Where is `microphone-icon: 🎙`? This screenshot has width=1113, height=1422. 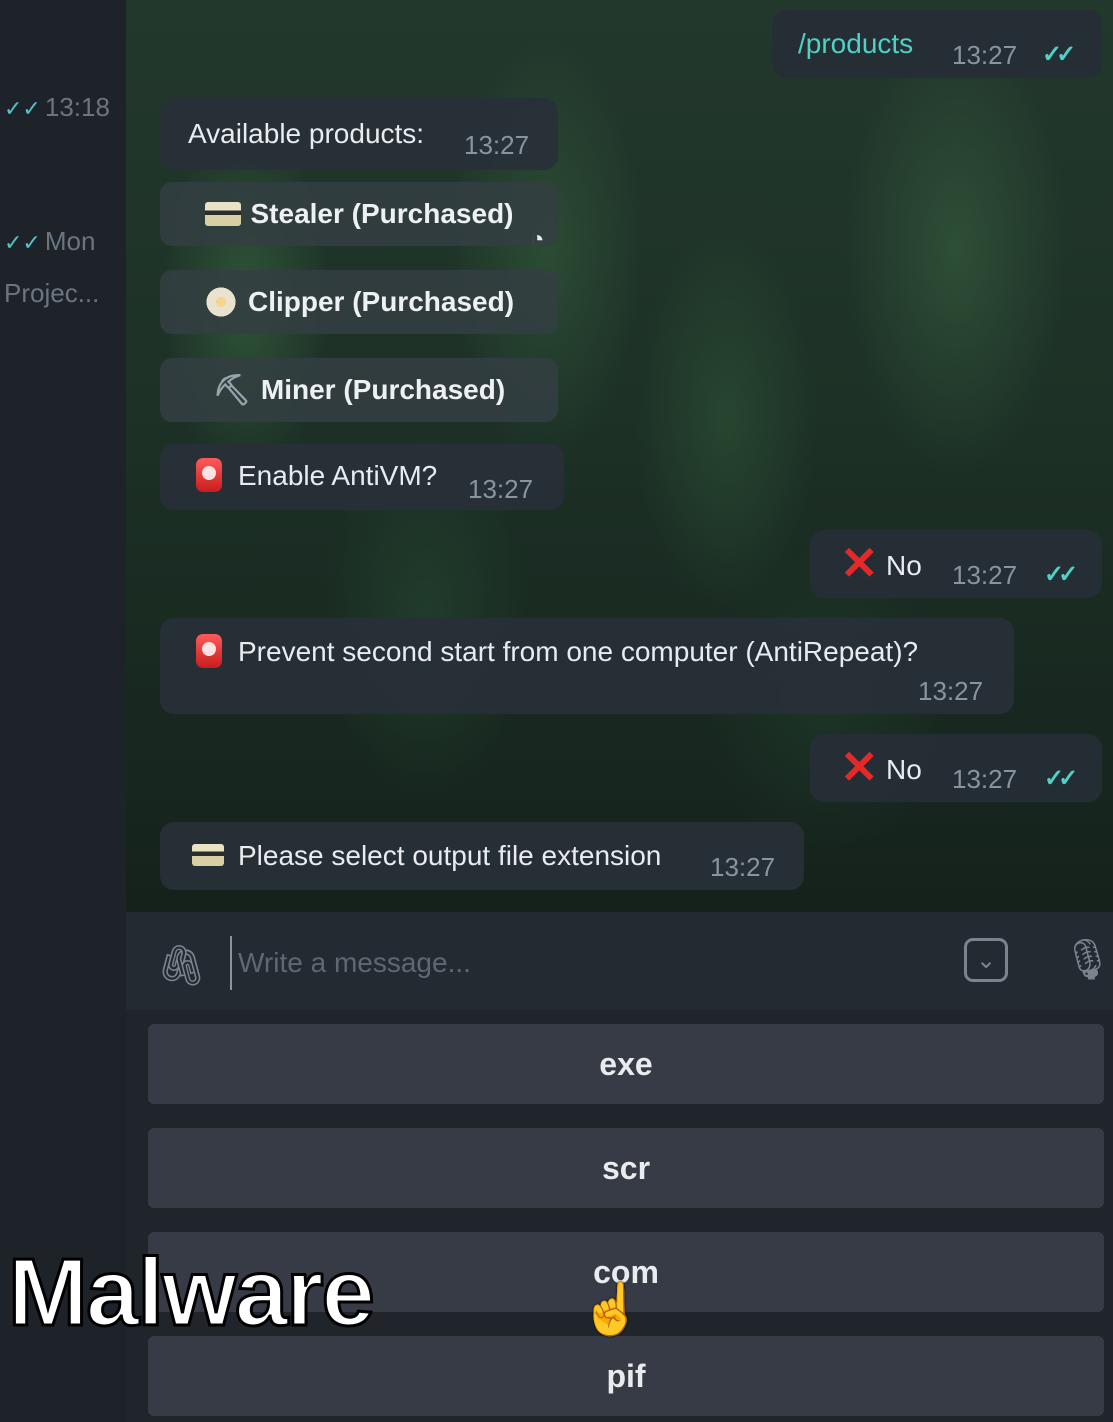
microphone-icon: 🎙 is located at coordinates (1087, 959).